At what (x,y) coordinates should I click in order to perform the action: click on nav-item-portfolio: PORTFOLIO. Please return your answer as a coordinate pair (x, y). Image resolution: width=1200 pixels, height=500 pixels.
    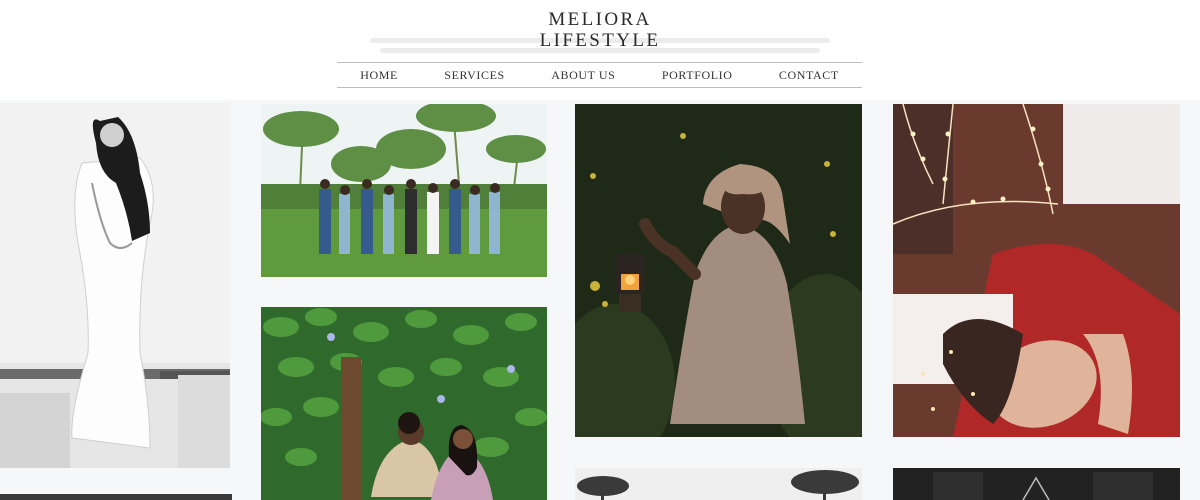
    Looking at the image, I should click on (697, 75).